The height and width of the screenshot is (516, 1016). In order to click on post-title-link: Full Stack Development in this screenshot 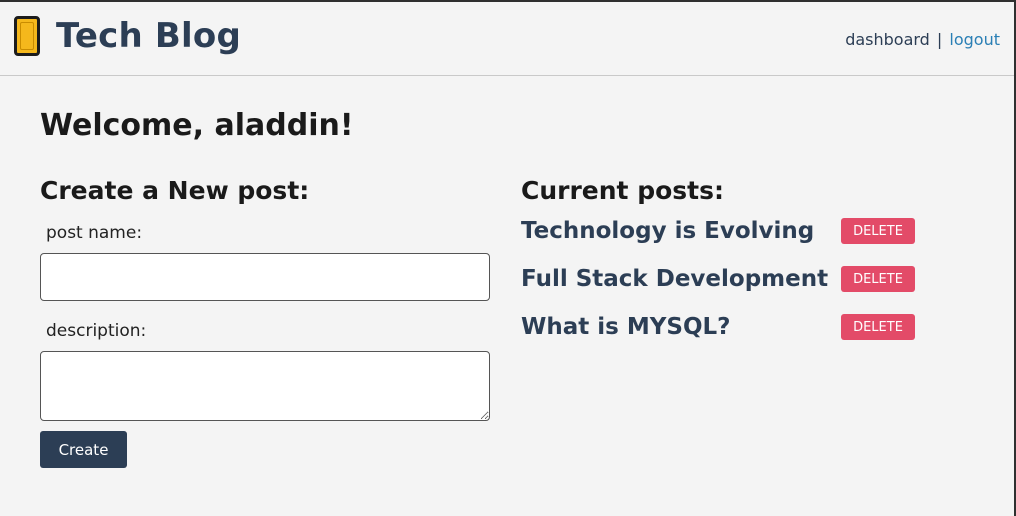, I will do `click(674, 279)`.